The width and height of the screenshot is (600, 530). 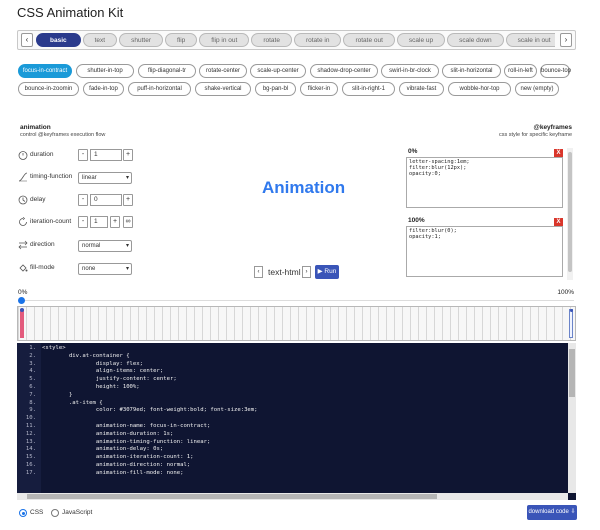 I want to click on fill-mode-select: none ▾, so click(x=105, y=269).